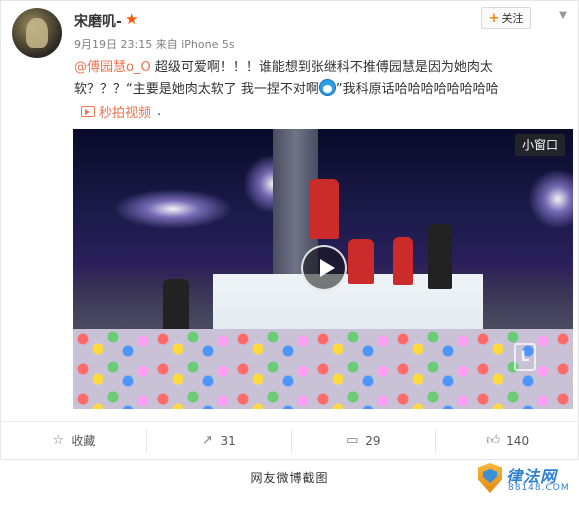 The width and height of the screenshot is (579, 505). I want to click on avatar, so click(37, 33).